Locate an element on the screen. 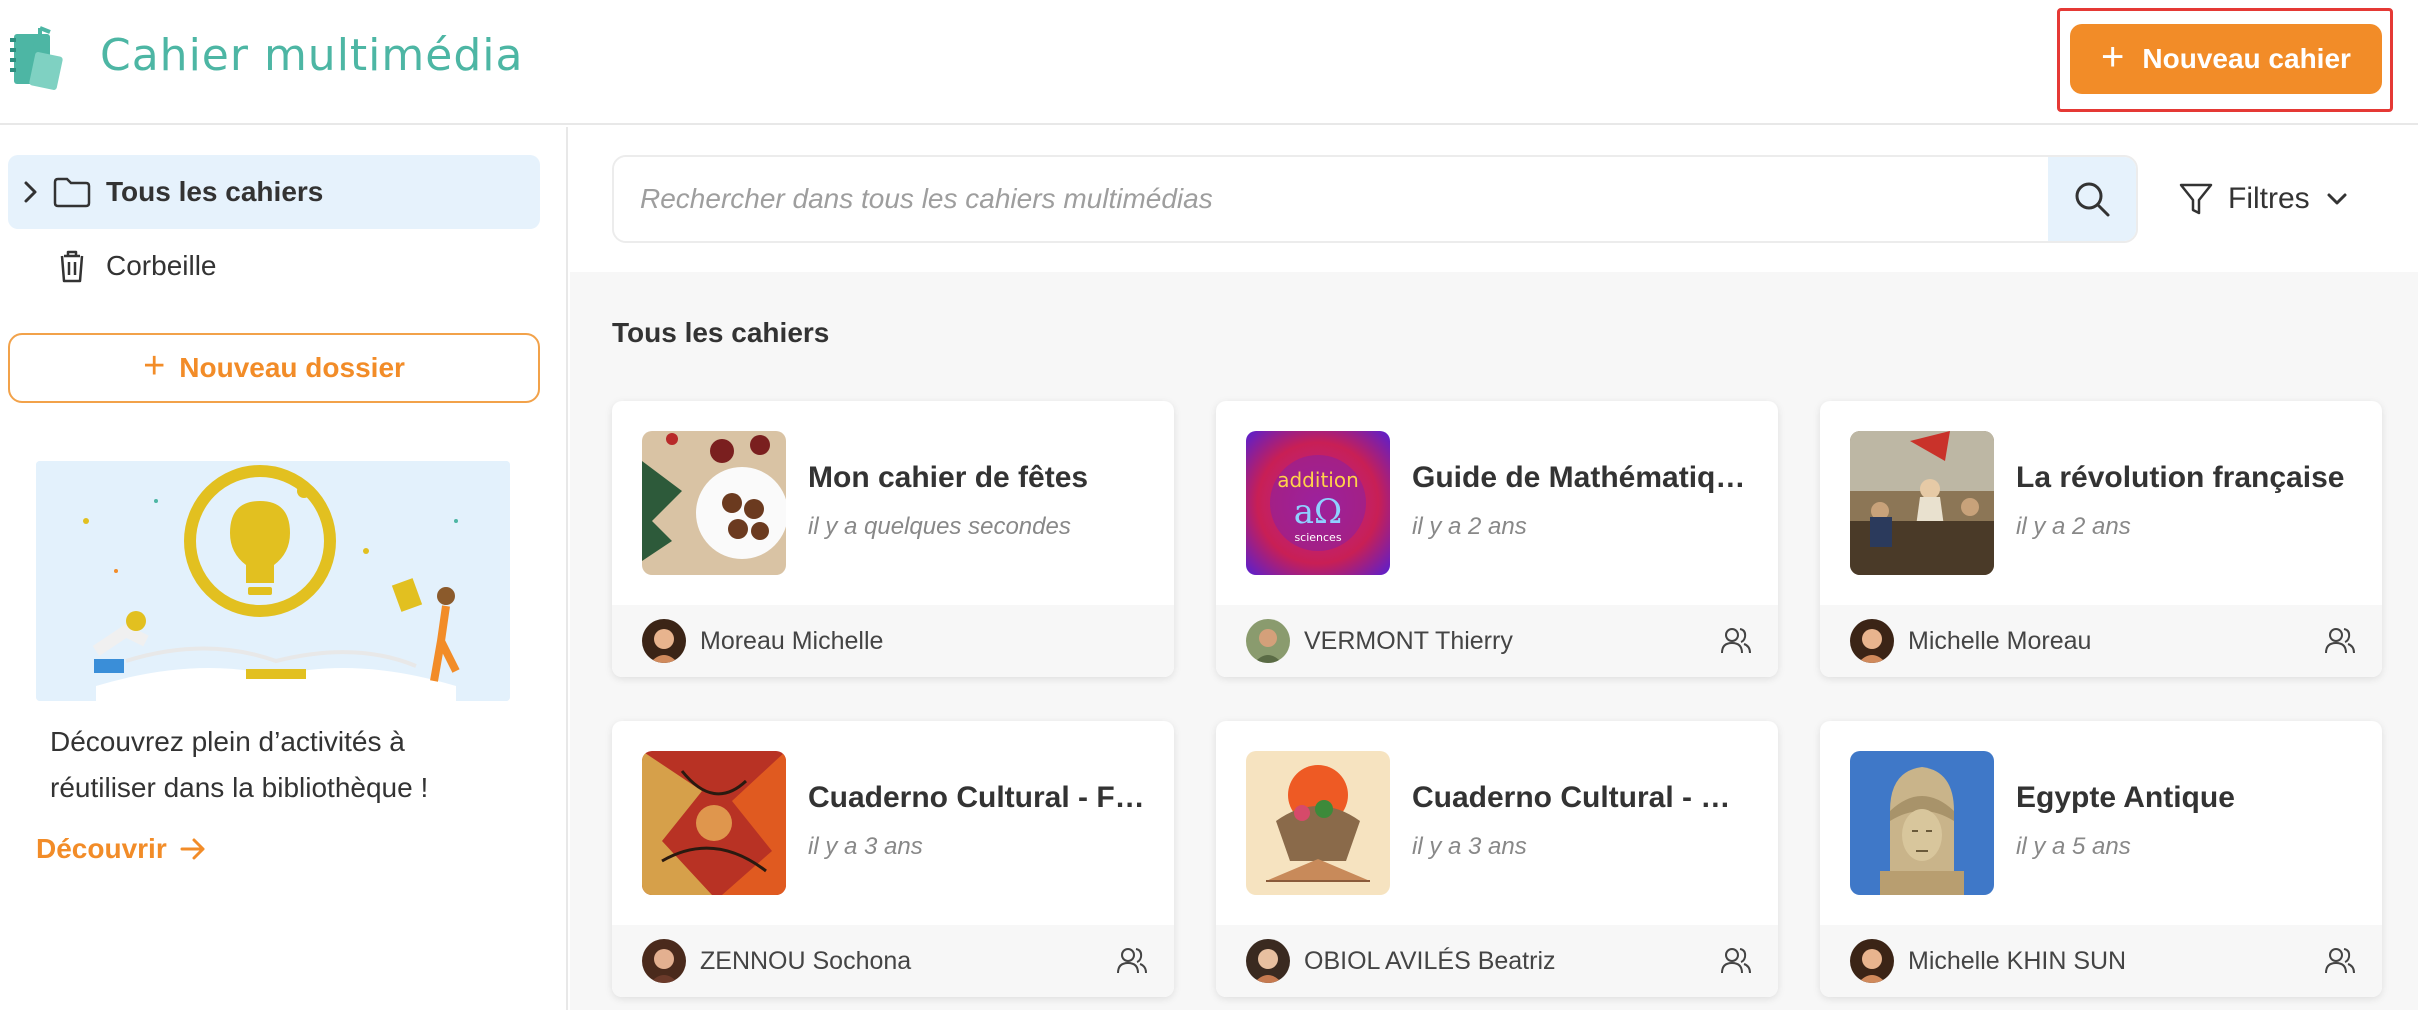 The height and width of the screenshot is (1010, 2418). app-logo-icon is located at coordinates (36, 58).